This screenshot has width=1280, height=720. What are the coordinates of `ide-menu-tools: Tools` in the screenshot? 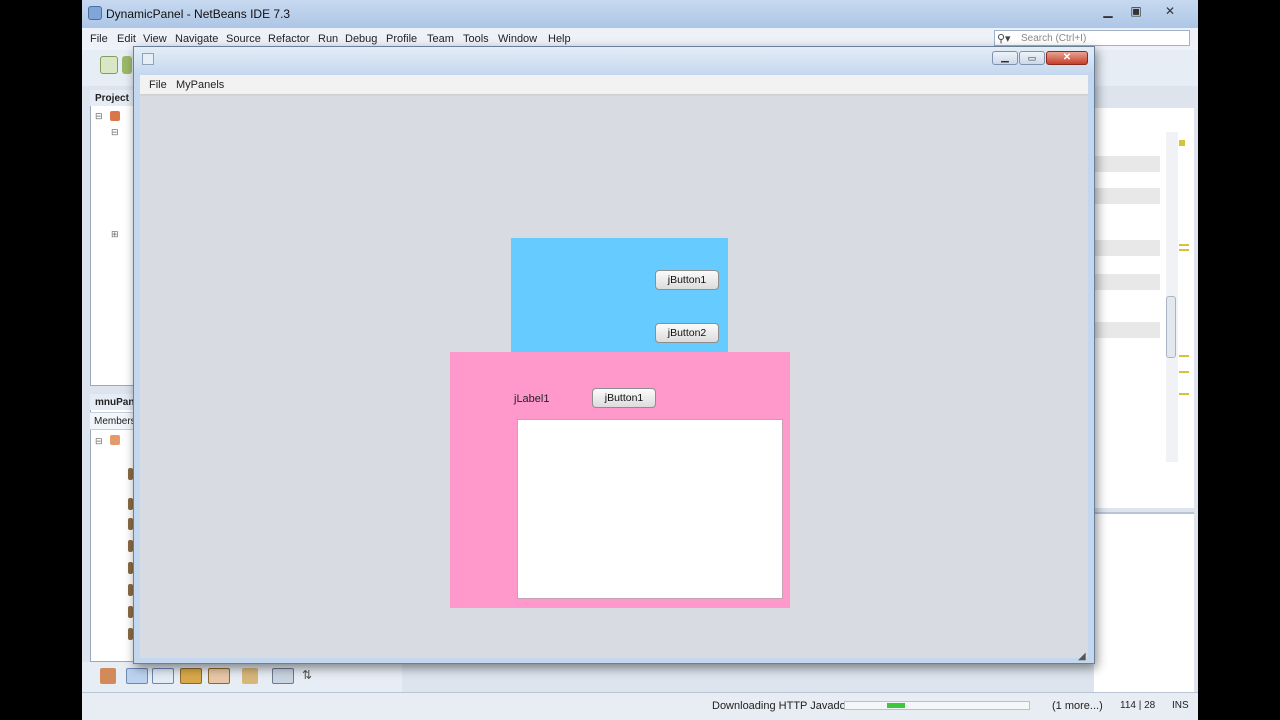 It's located at (476, 39).